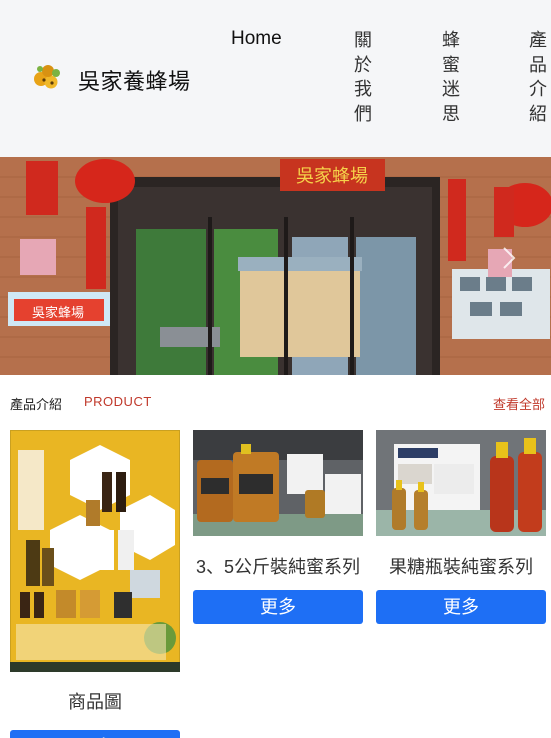  I want to click on product-name: 商品圖, so click(95, 701).